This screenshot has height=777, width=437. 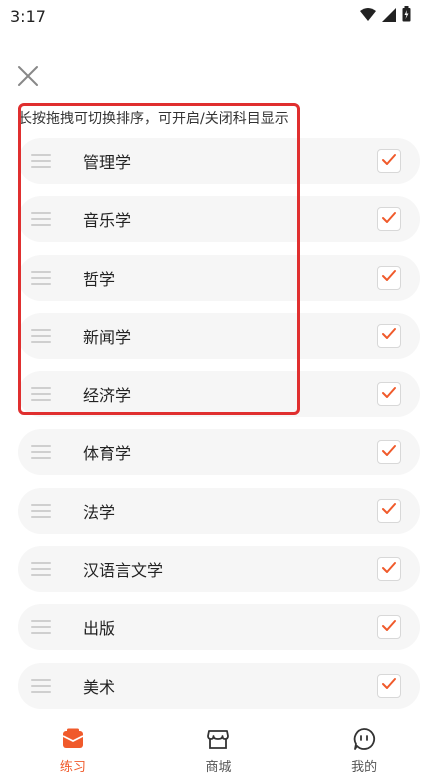 I want to click on tab-practice: 练习, so click(x=73, y=747).